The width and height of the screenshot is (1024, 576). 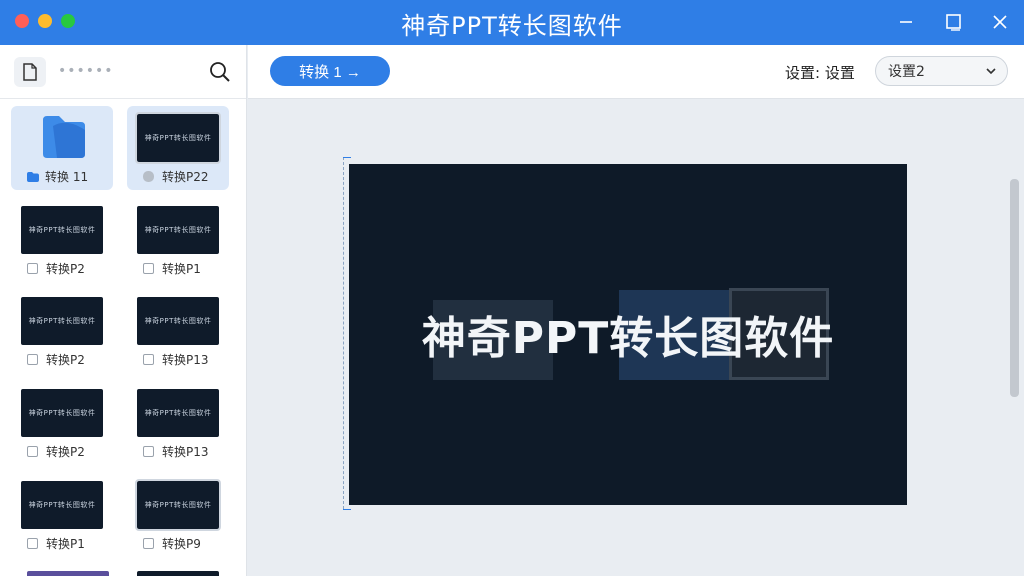 What do you see at coordinates (123, 72) in the screenshot?
I see `sidebar-header: ••••••` at bounding box center [123, 72].